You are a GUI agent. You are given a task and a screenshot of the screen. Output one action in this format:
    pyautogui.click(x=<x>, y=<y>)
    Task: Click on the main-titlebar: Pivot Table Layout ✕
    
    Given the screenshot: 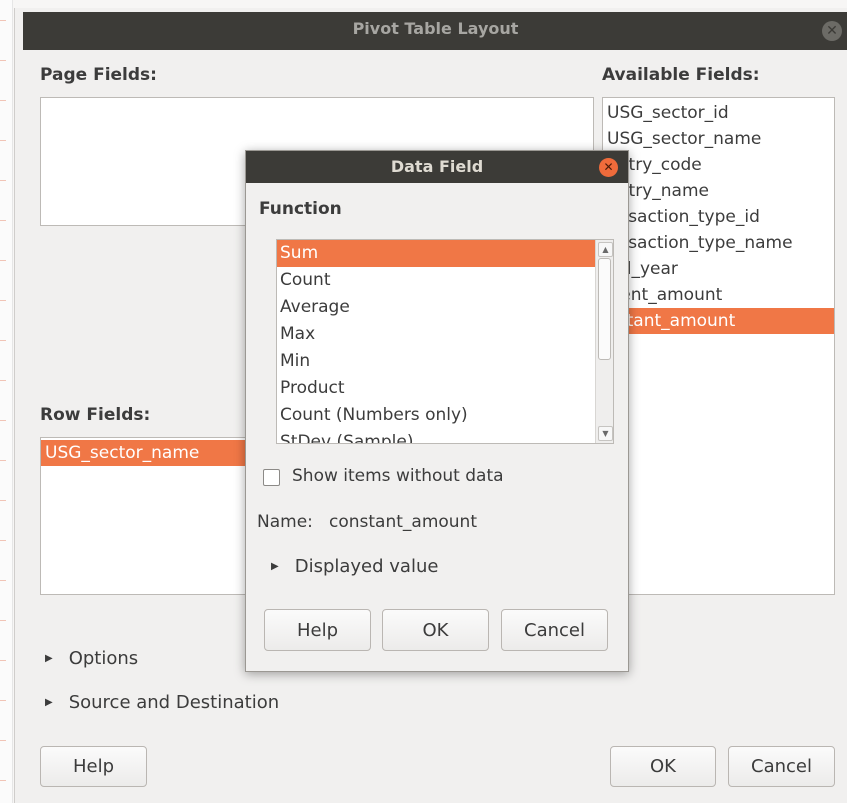 What is the action you would take?
    pyautogui.click(x=435, y=31)
    